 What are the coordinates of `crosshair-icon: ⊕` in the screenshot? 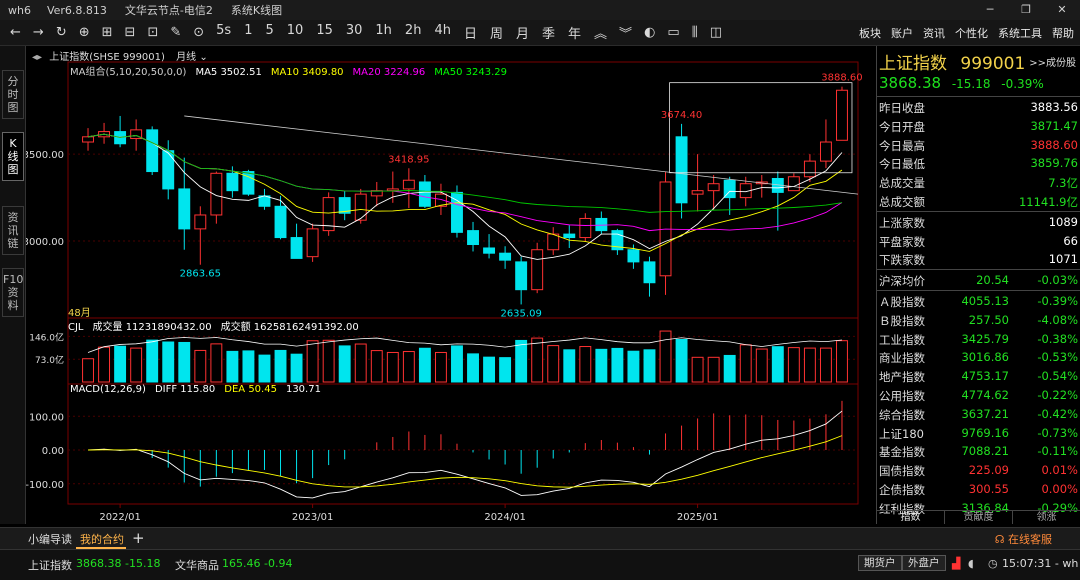 It's located at (84, 32).